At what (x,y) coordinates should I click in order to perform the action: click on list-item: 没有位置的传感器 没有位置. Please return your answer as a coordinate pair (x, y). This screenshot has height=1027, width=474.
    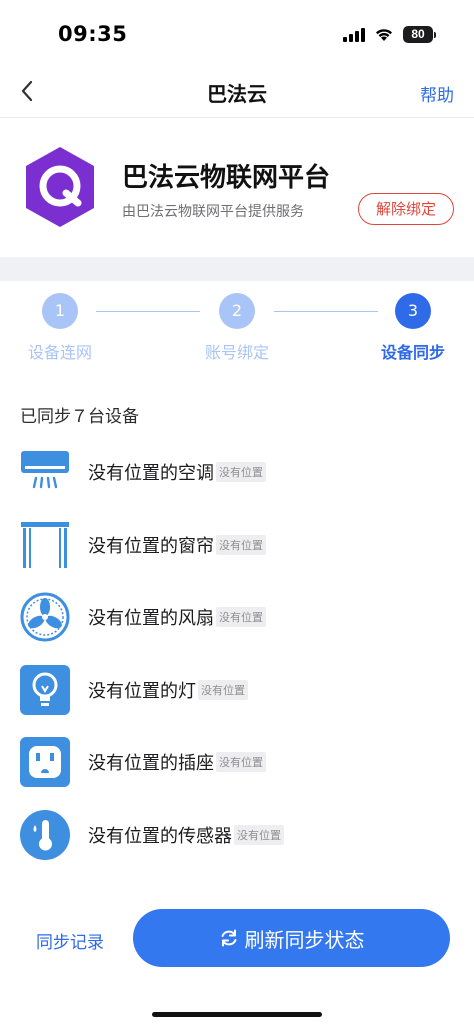
    Looking at the image, I should click on (237, 835).